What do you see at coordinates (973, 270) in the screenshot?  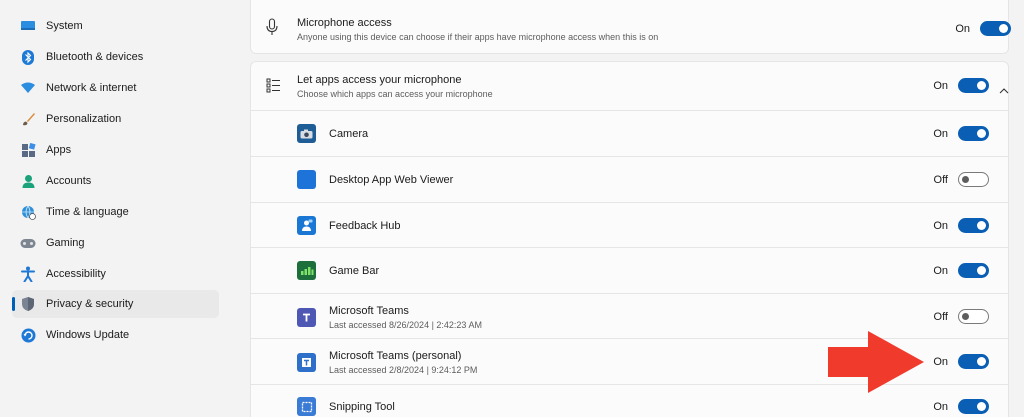 I see `game-bar-toggle` at bounding box center [973, 270].